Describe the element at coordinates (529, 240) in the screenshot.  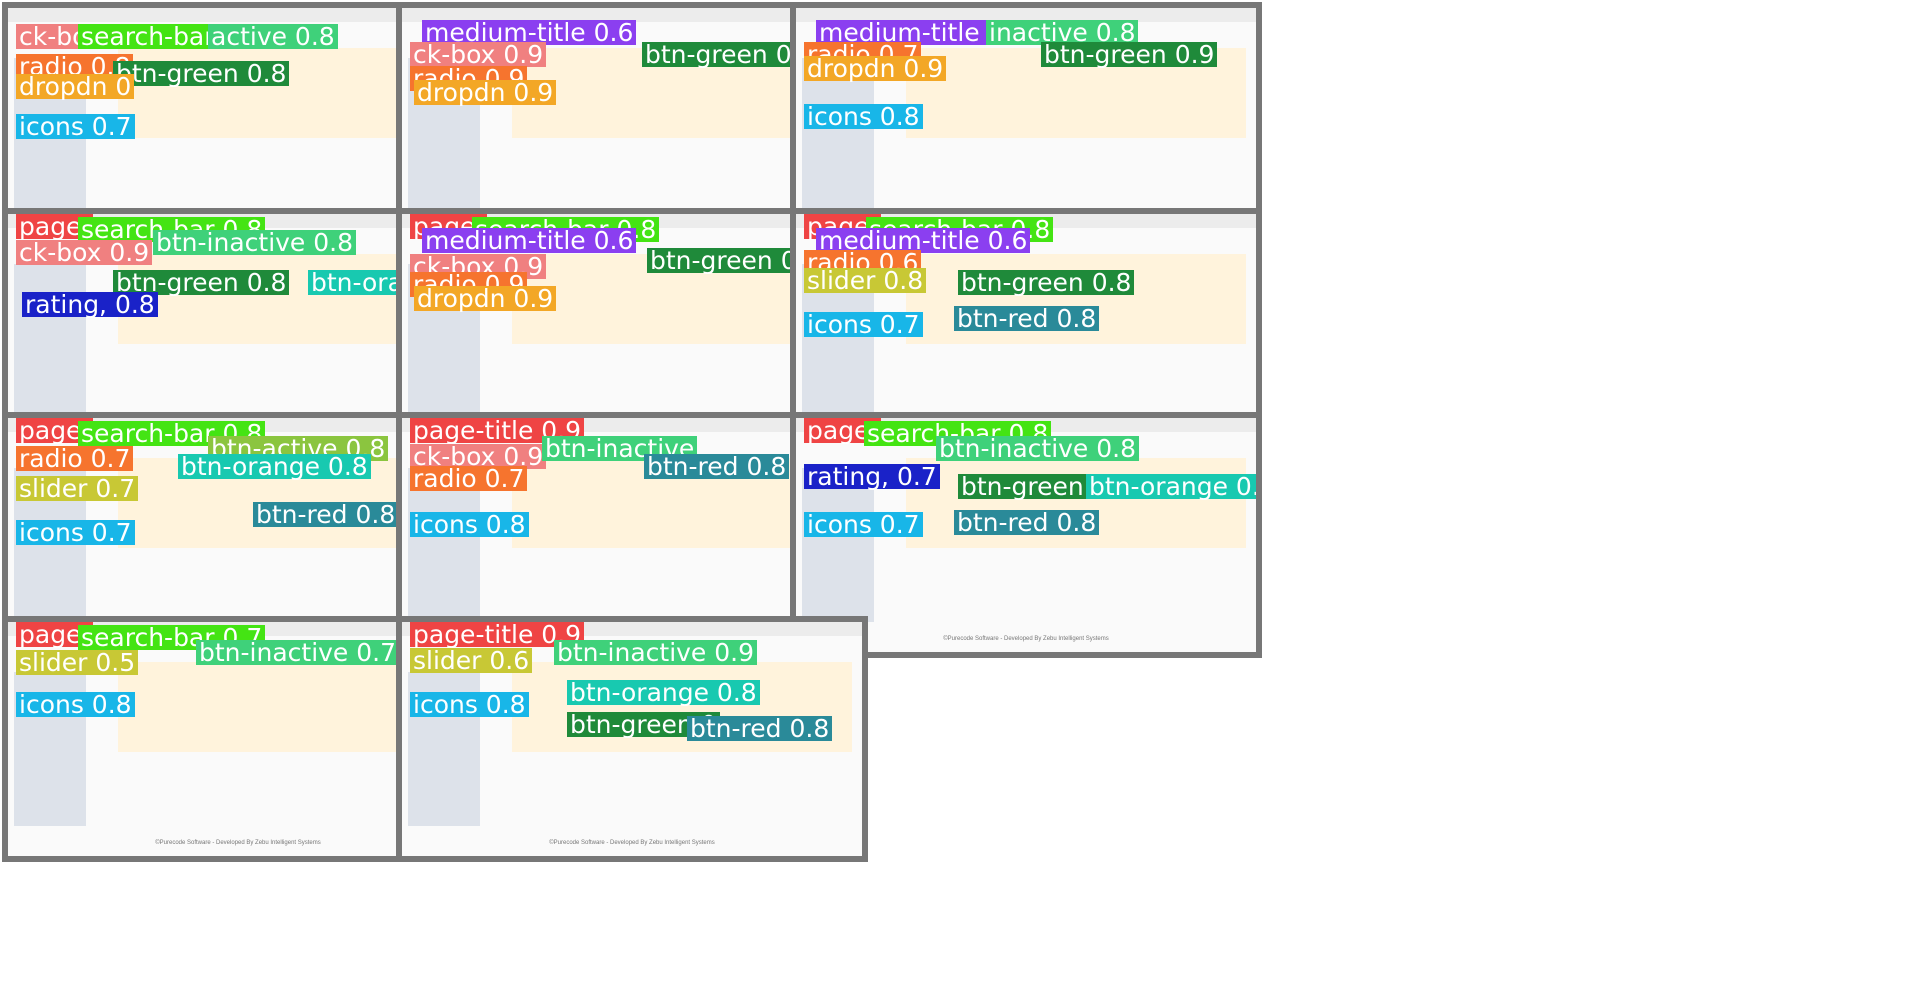
I see `detection-label-medium-title: medium-title 0.6` at that location.